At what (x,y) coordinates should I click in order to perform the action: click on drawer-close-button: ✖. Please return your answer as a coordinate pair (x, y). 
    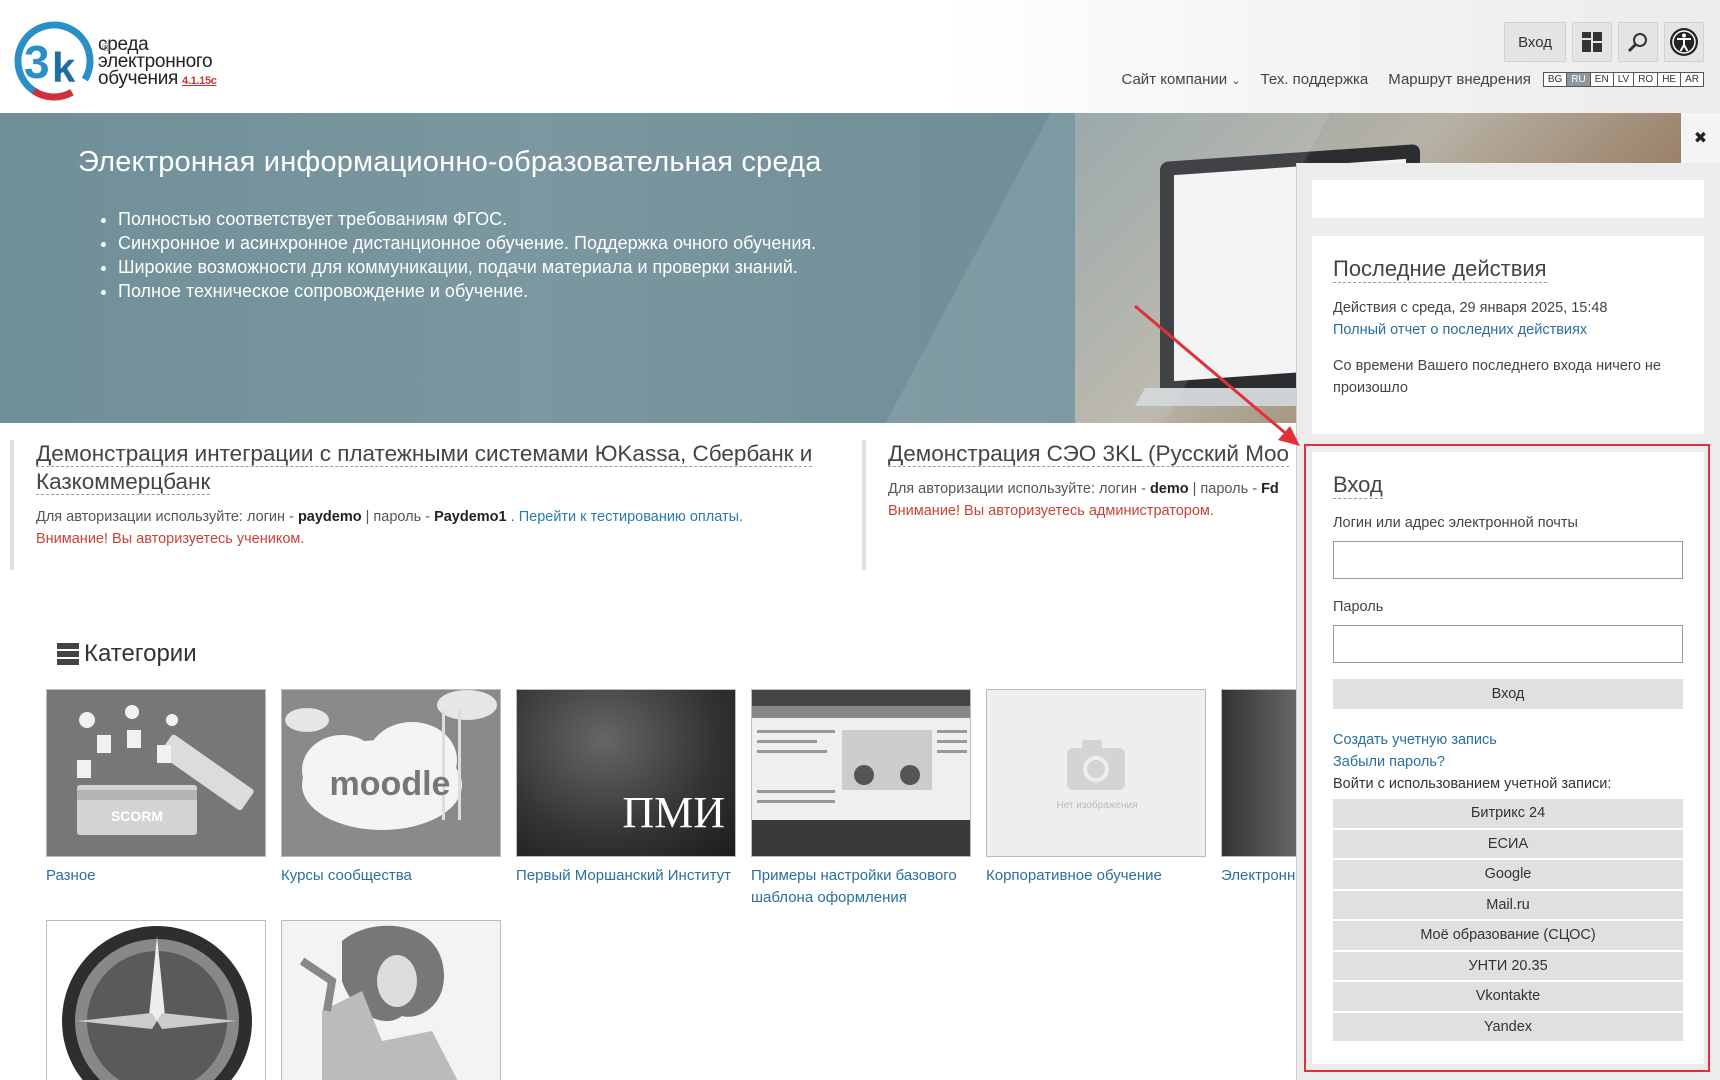
    Looking at the image, I should click on (1700, 138).